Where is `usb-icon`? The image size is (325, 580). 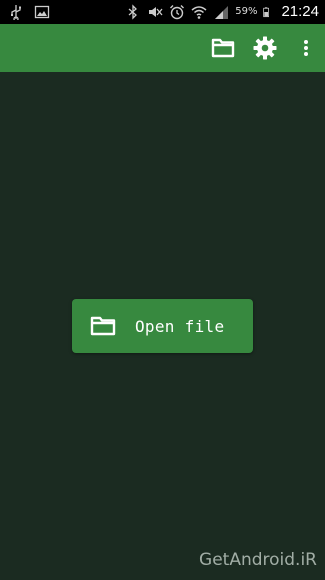
usb-icon is located at coordinates (16, 12).